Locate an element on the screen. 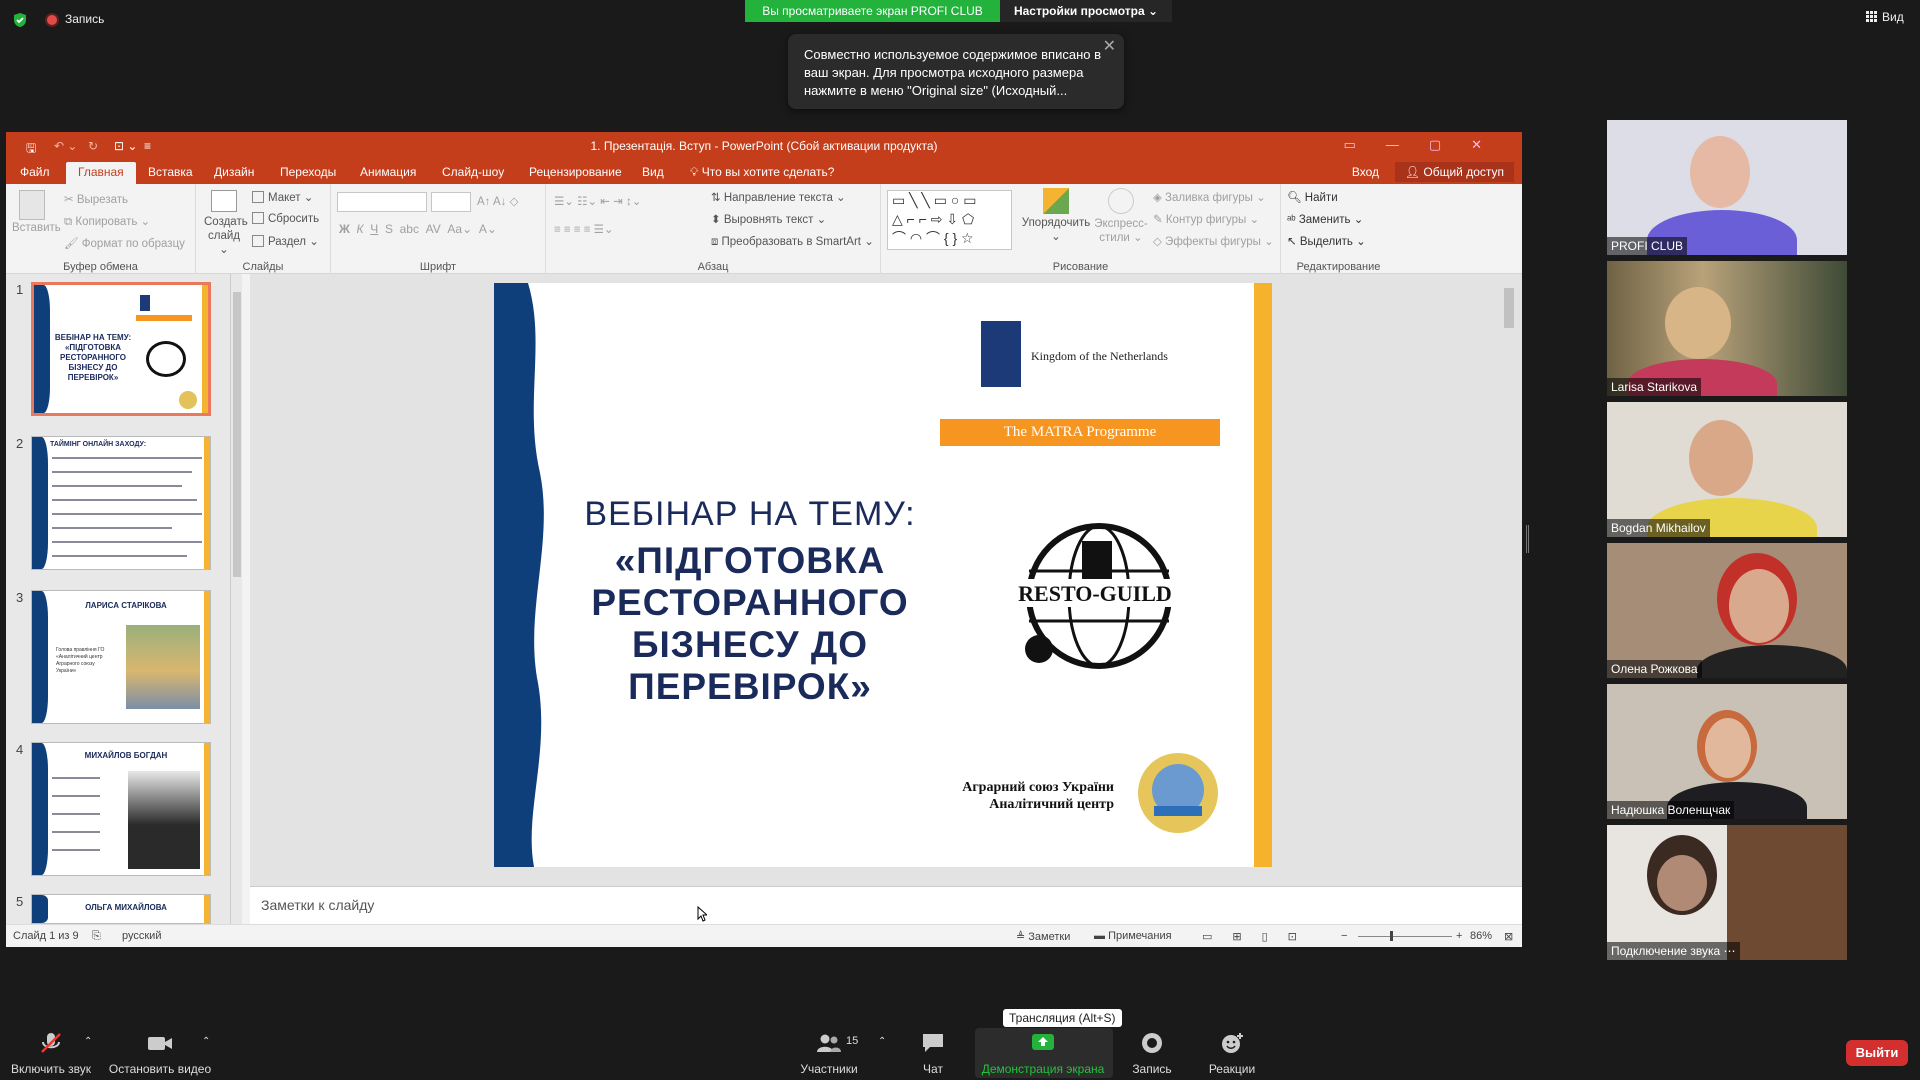 The width and height of the screenshot is (1920, 1080). cut-button: ✂︎ Вырезать is located at coordinates (96, 199).